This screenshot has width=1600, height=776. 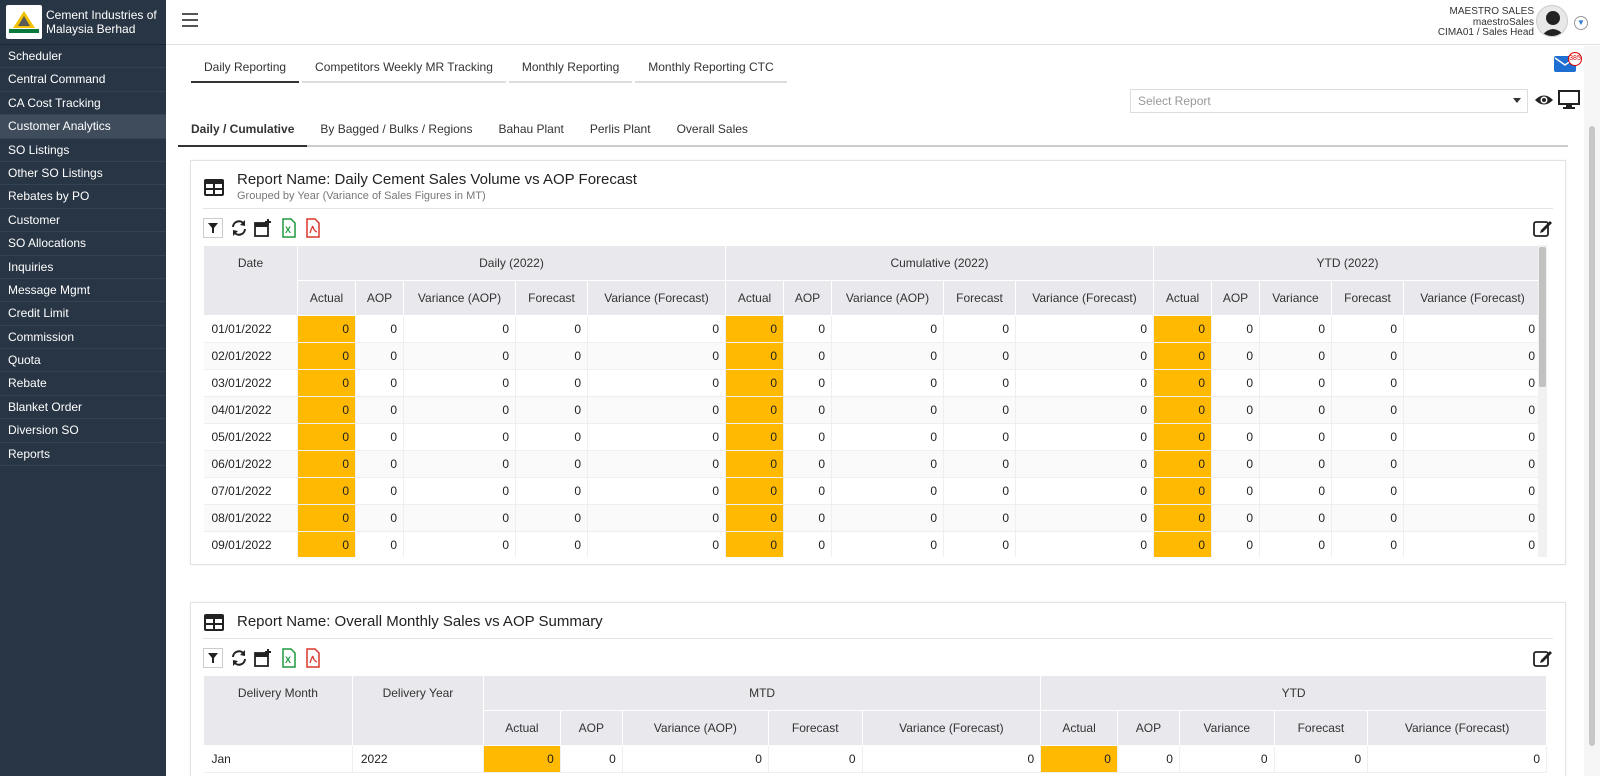 I want to click on tab-daily-cumulative: Daily / Cumulative, so click(x=243, y=133).